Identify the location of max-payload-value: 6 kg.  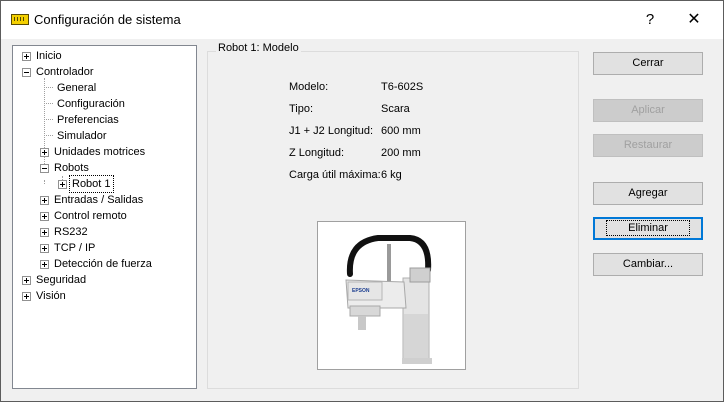
(391, 175).